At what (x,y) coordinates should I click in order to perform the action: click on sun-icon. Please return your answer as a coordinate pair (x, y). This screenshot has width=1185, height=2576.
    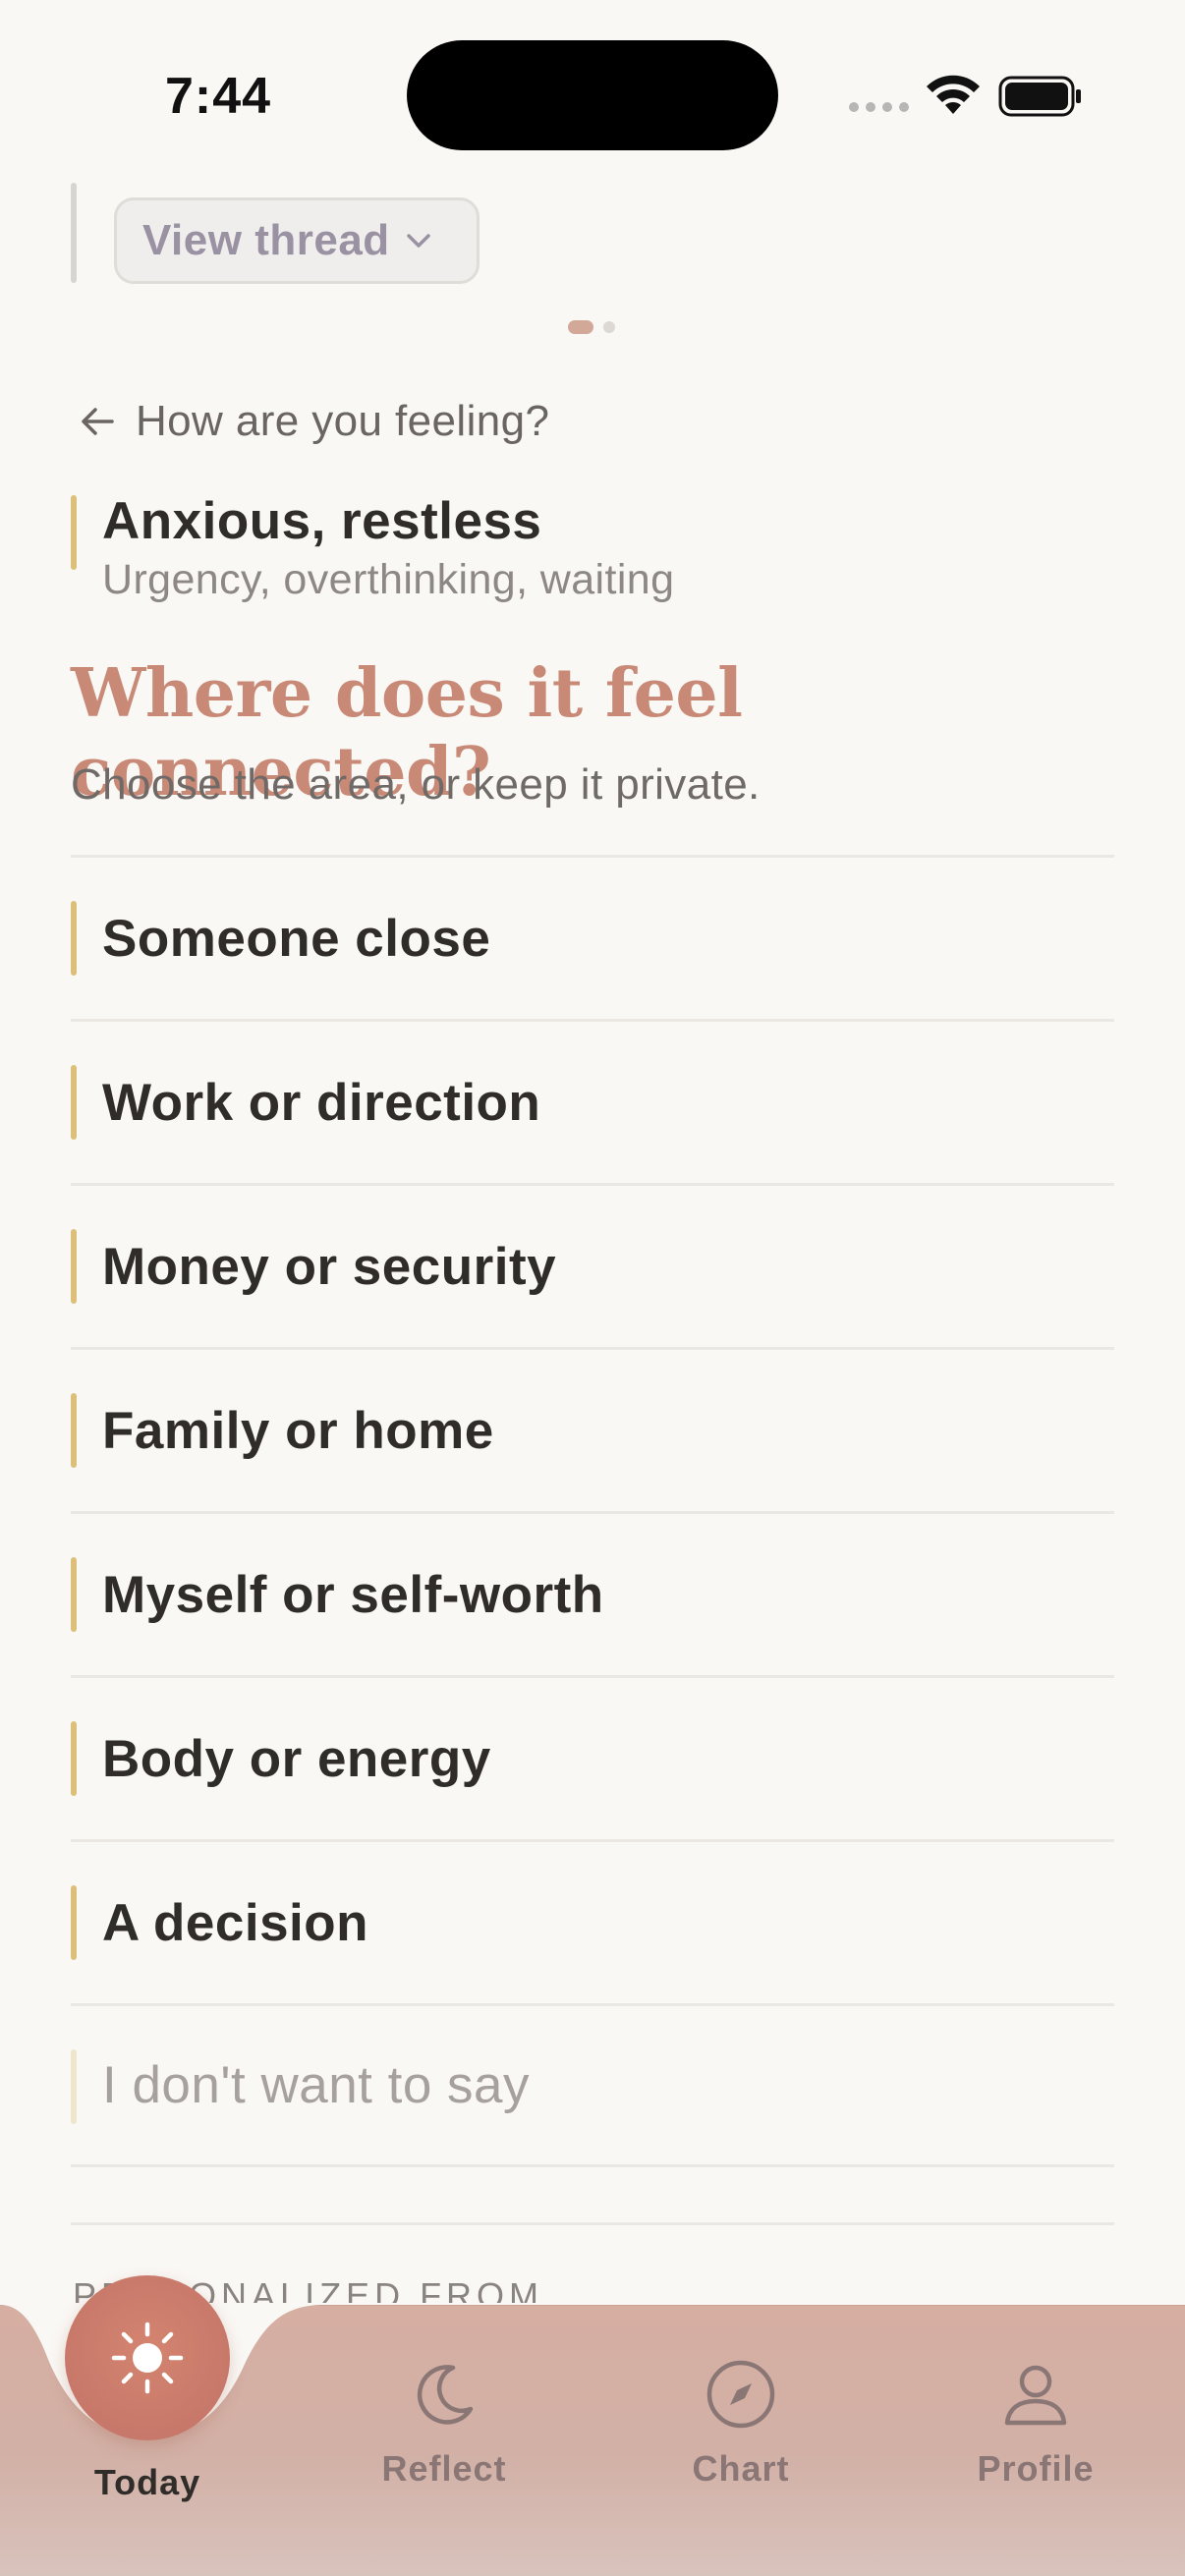
    Looking at the image, I should click on (148, 2358).